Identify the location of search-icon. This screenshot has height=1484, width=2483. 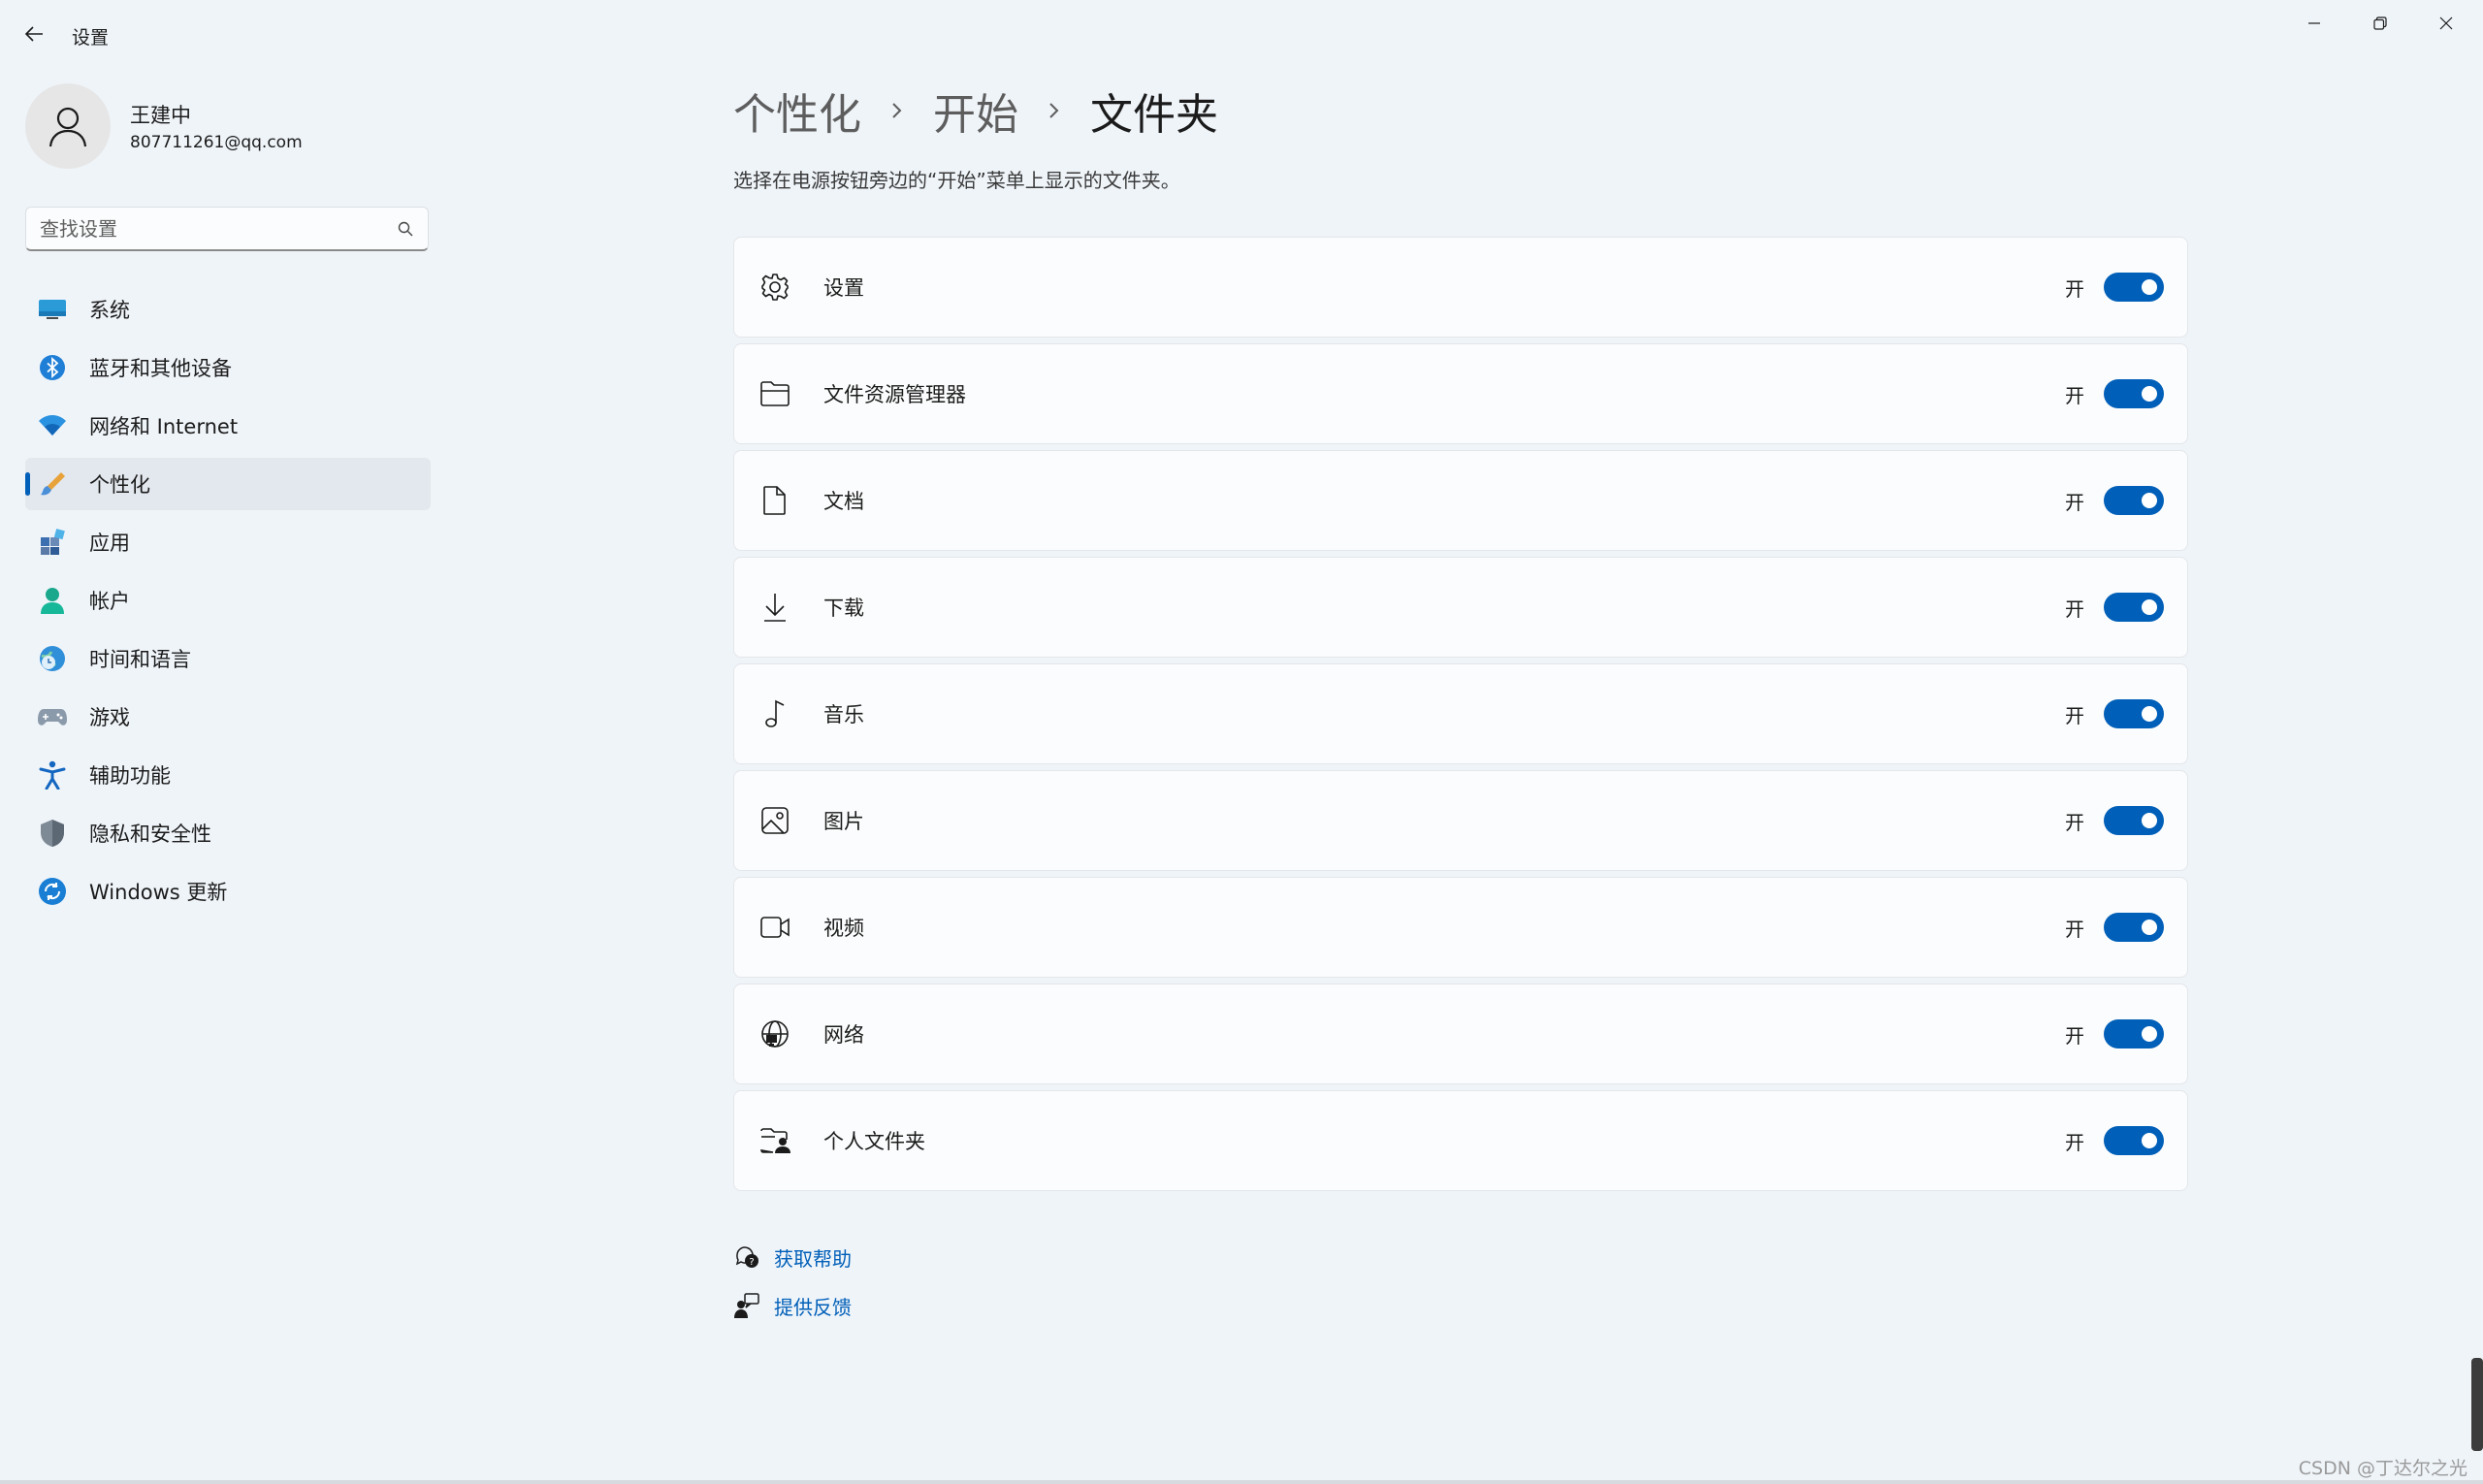
(406, 229).